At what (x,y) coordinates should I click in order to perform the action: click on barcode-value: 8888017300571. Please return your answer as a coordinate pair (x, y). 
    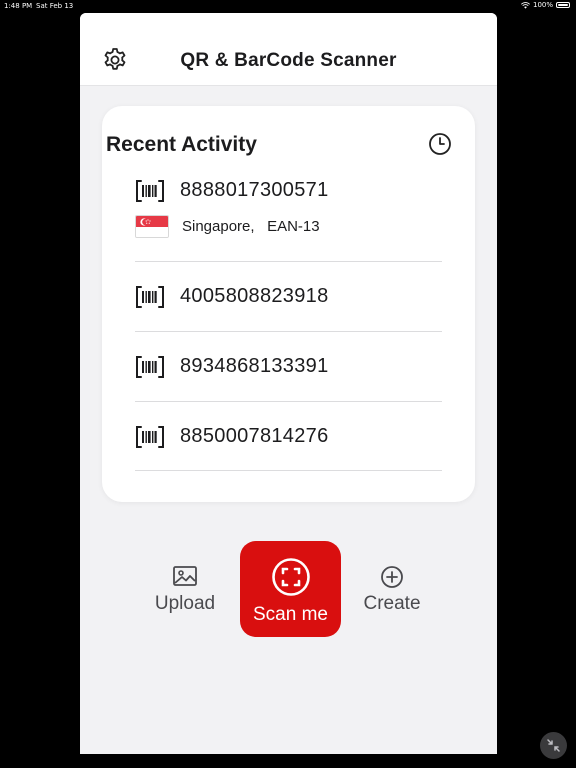
    Looking at the image, I should click on (254, 190).